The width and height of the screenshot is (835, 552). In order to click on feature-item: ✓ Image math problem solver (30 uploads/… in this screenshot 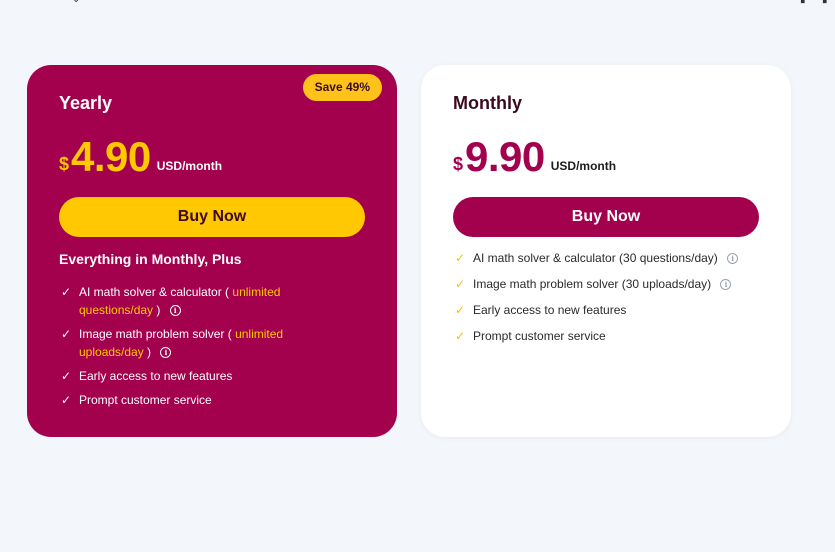, I will do `click(615, 284)`.